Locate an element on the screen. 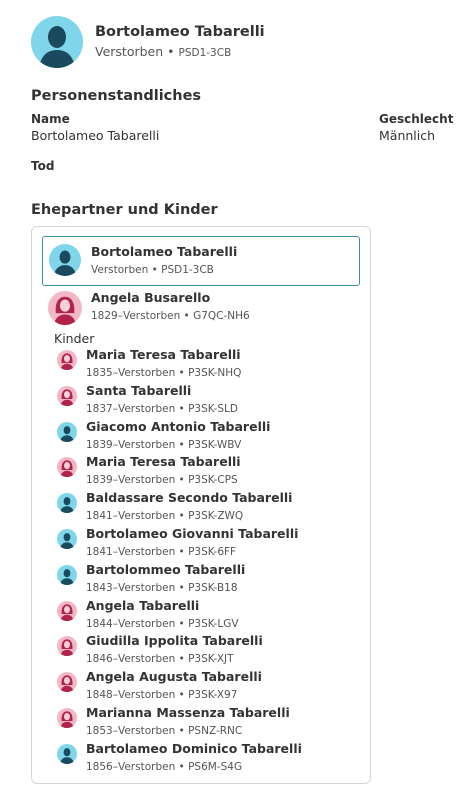  spouse-sub: 1829–Verstorben • G7QC-NH6 is located at coordinates (170, 316).